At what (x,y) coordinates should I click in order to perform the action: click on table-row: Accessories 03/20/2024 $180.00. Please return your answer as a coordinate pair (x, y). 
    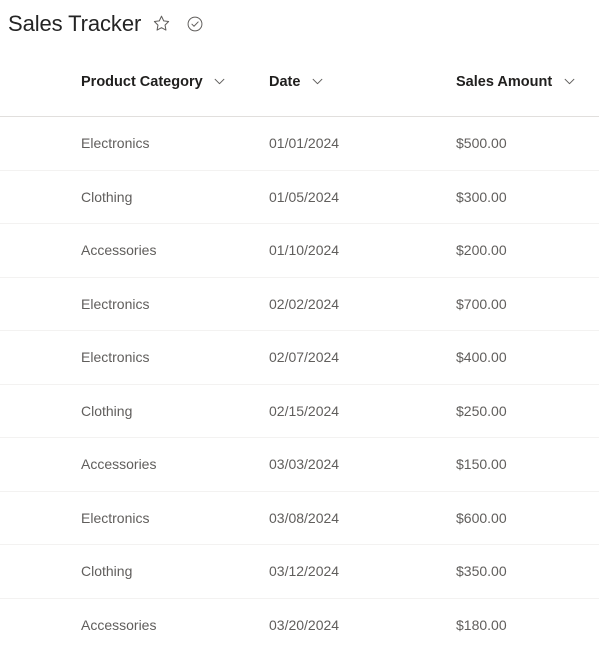
    Looking at the image, I should click on (299, 625).